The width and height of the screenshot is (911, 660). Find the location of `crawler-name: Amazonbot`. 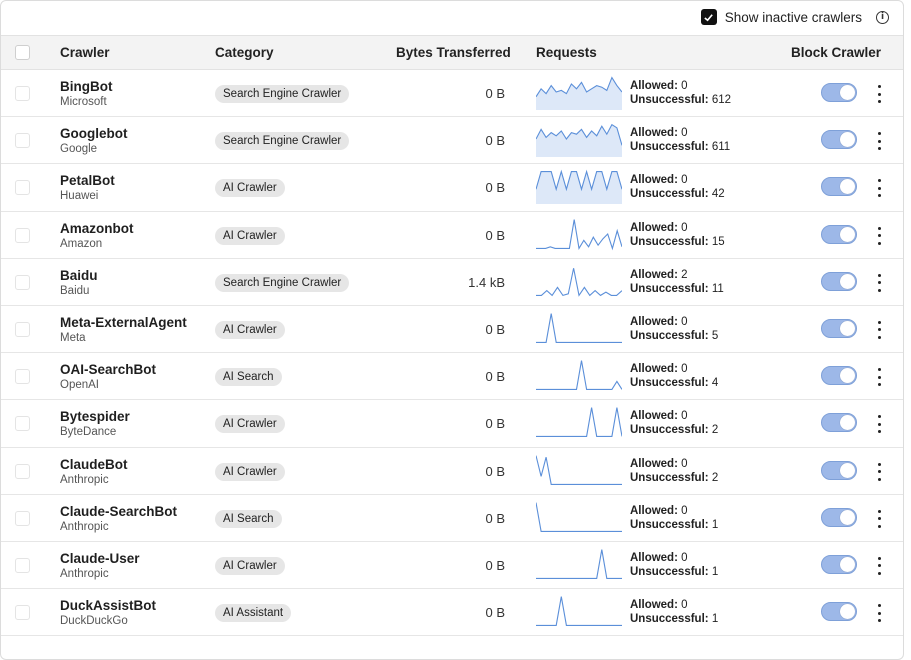

crawler-name: Amazonbot is located at coordinates (97, 228).